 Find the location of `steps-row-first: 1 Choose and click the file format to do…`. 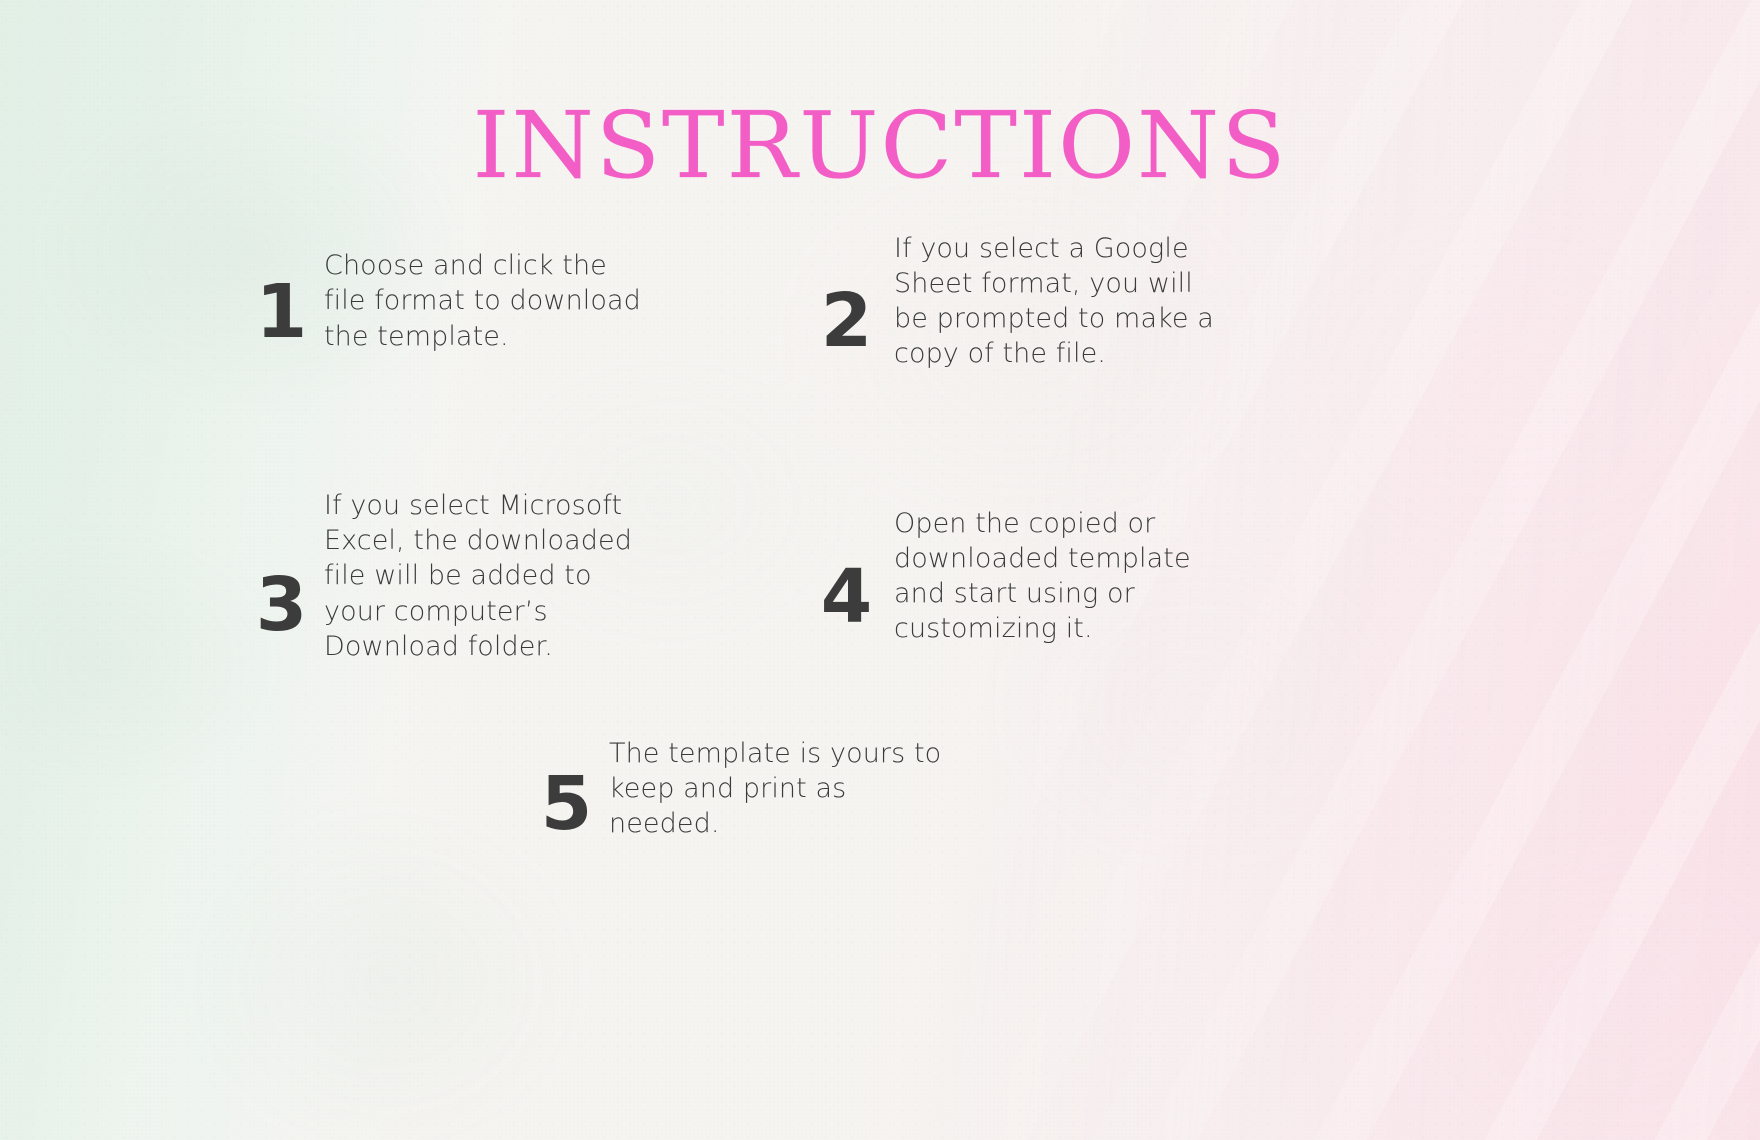

steps-row-first: 1 Choose and click the file format to do… is located at coordinates (813, 359).